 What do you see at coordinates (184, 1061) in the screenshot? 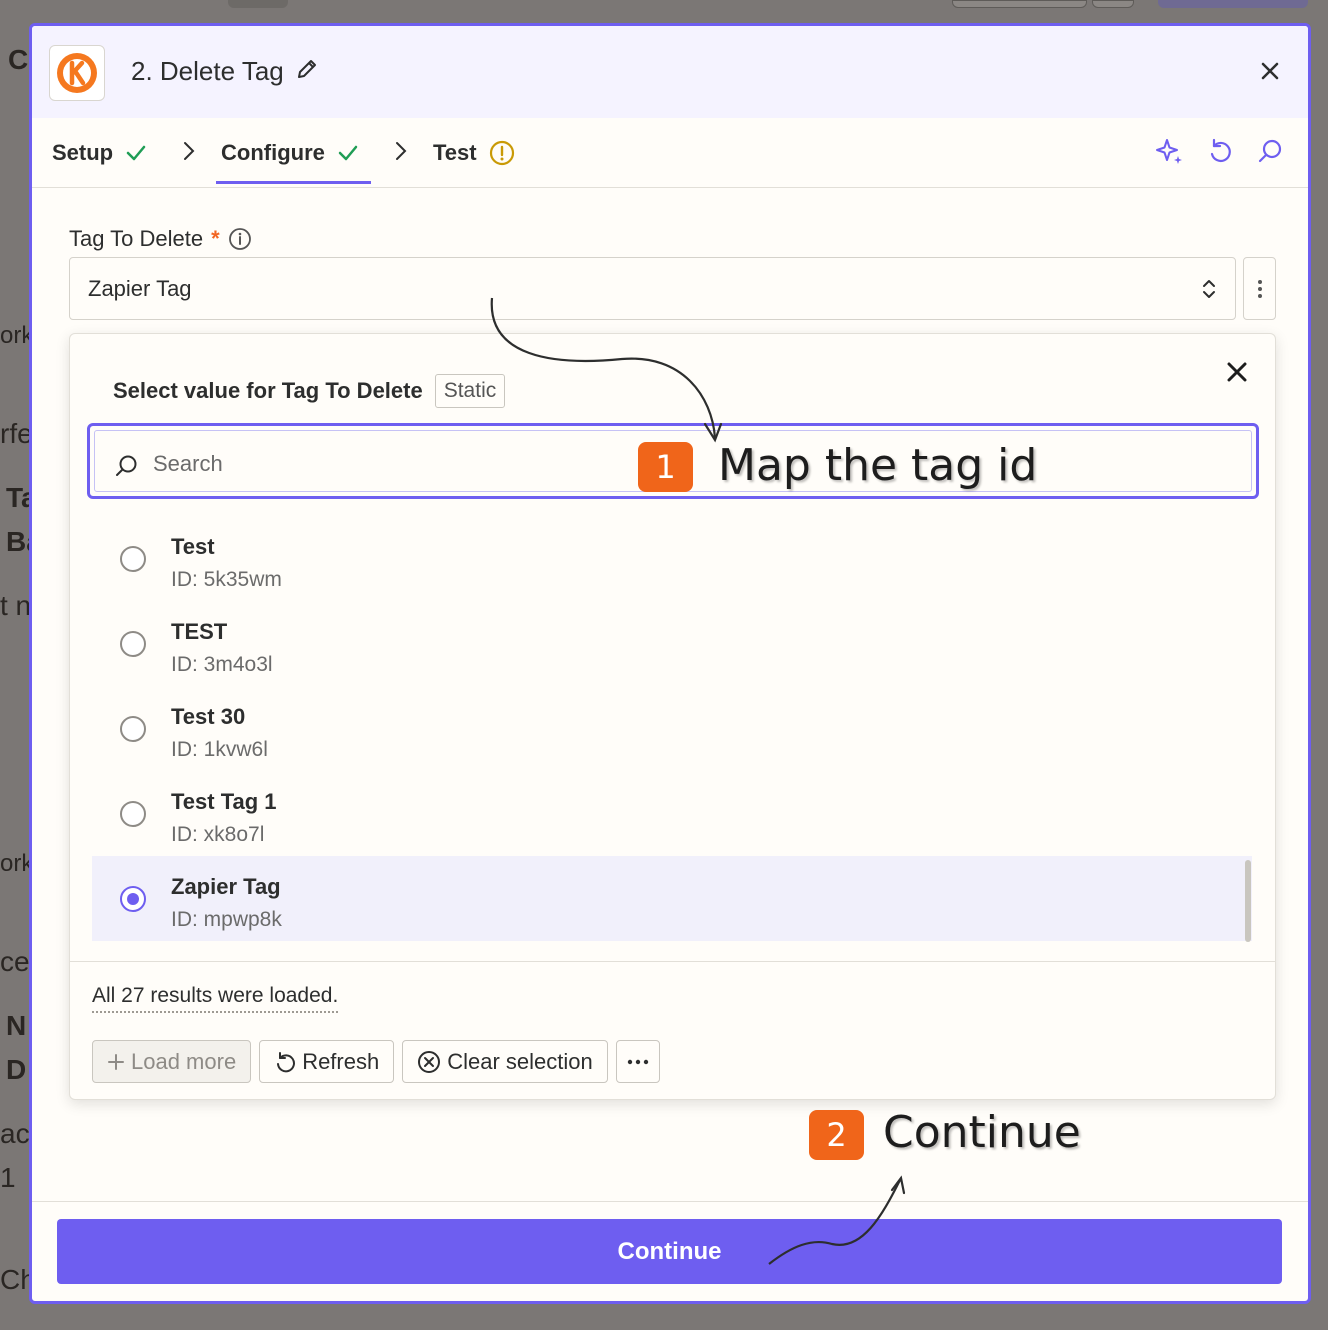
I see `load-more-label: Load more` at bounding box center [184, 1061].